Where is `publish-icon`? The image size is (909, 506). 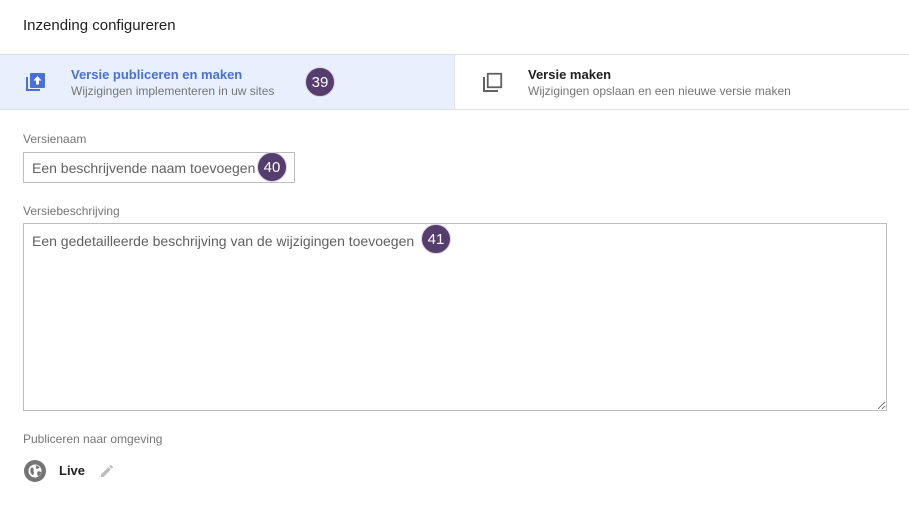
publish-icon is located at coordinates (35, 83).